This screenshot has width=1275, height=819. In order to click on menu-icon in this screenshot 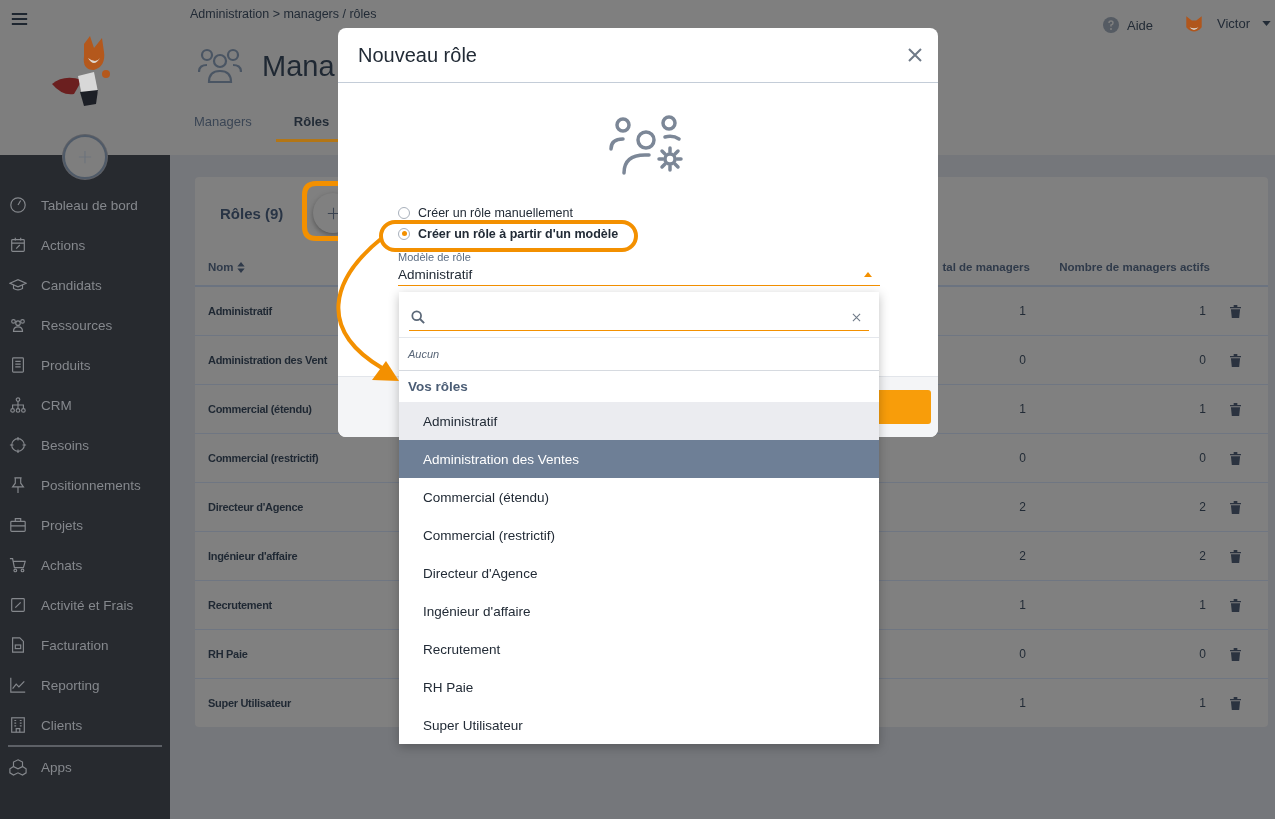, I will do `click(19, 19)`.